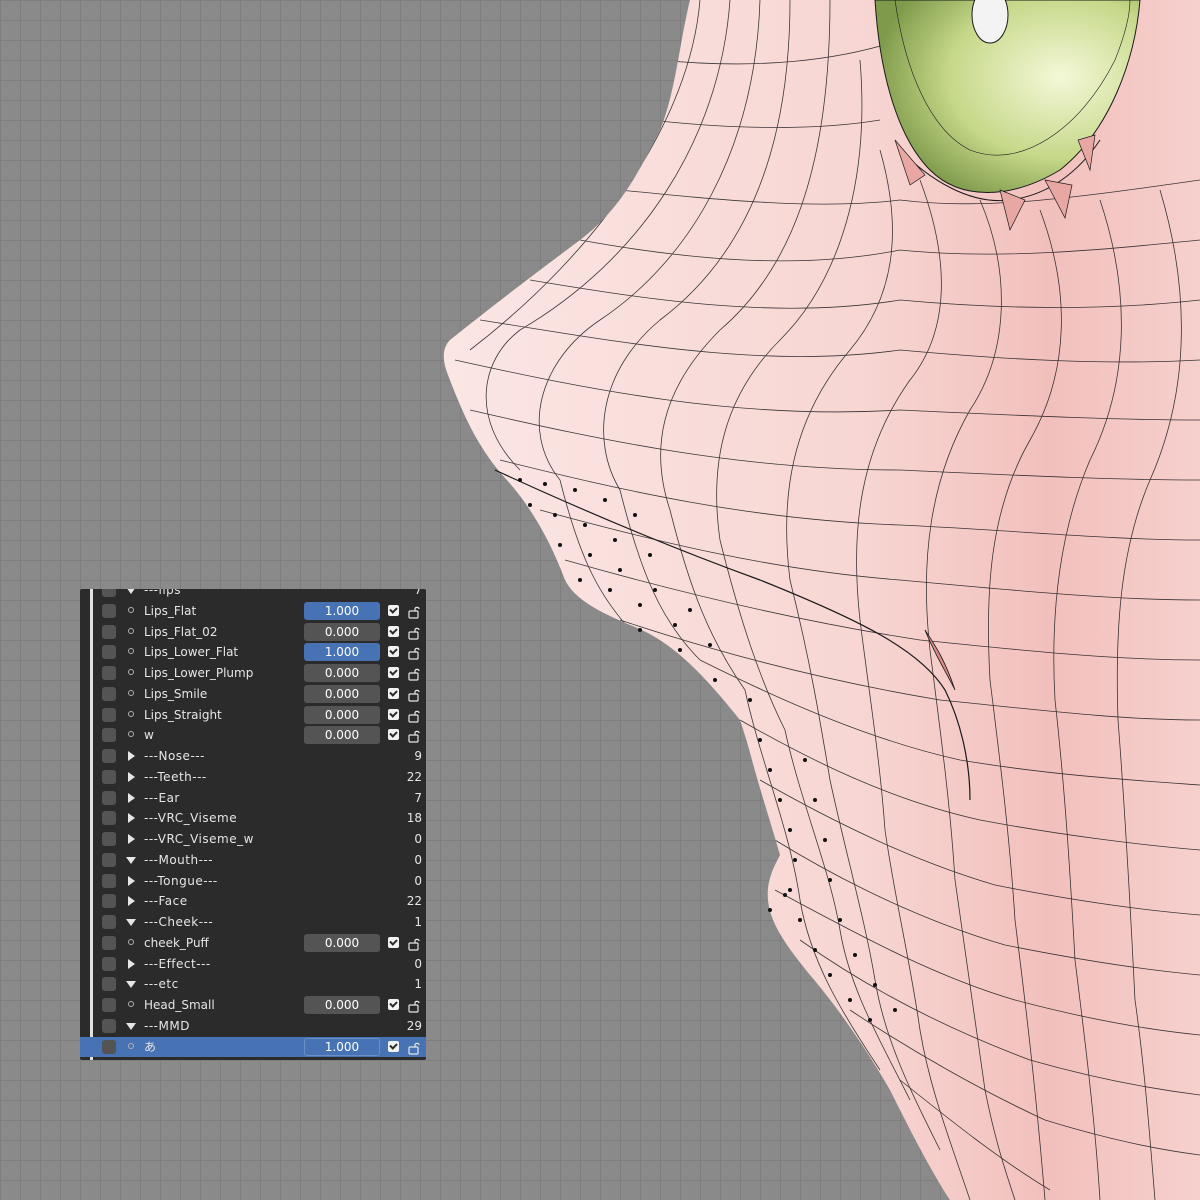 This screenshot has height=1200, width=1200. I want to click on shape-key-group-row: ---Tongue--- 0, so click(253, 881).